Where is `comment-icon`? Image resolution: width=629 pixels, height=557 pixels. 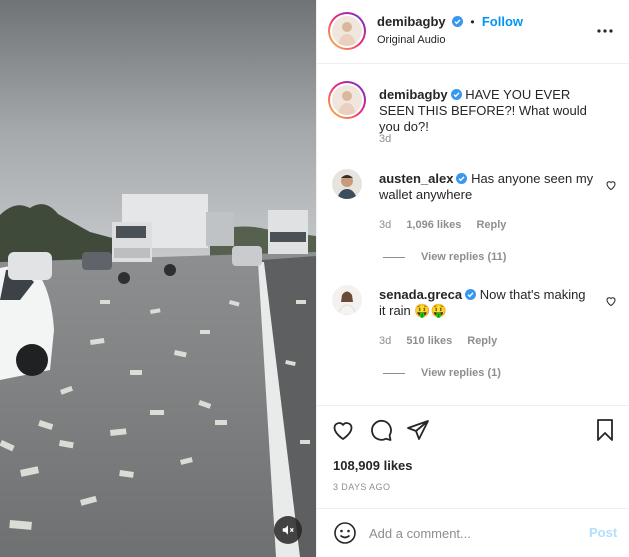 comment-icon is located at coordinates (381, 430).